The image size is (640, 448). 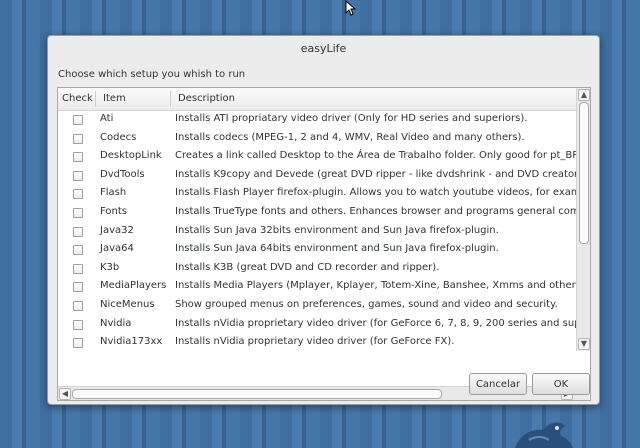 What do you see at coordinates (118, 137) in the screenshot?
I see `row-item: Codecs` at bounding box center [118, 137].